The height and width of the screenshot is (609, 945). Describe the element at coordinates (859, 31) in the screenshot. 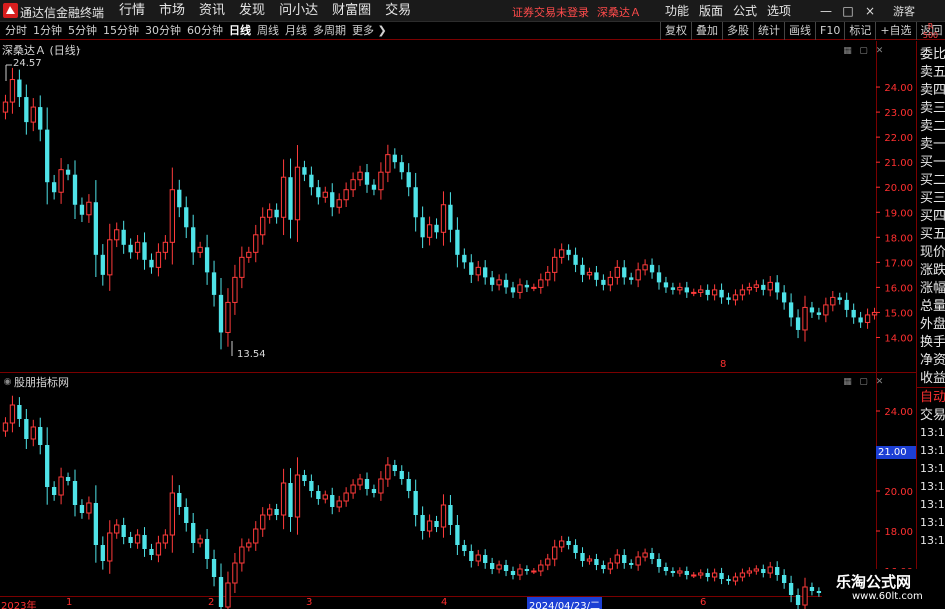

I see `mark-button: 标记` at that location.